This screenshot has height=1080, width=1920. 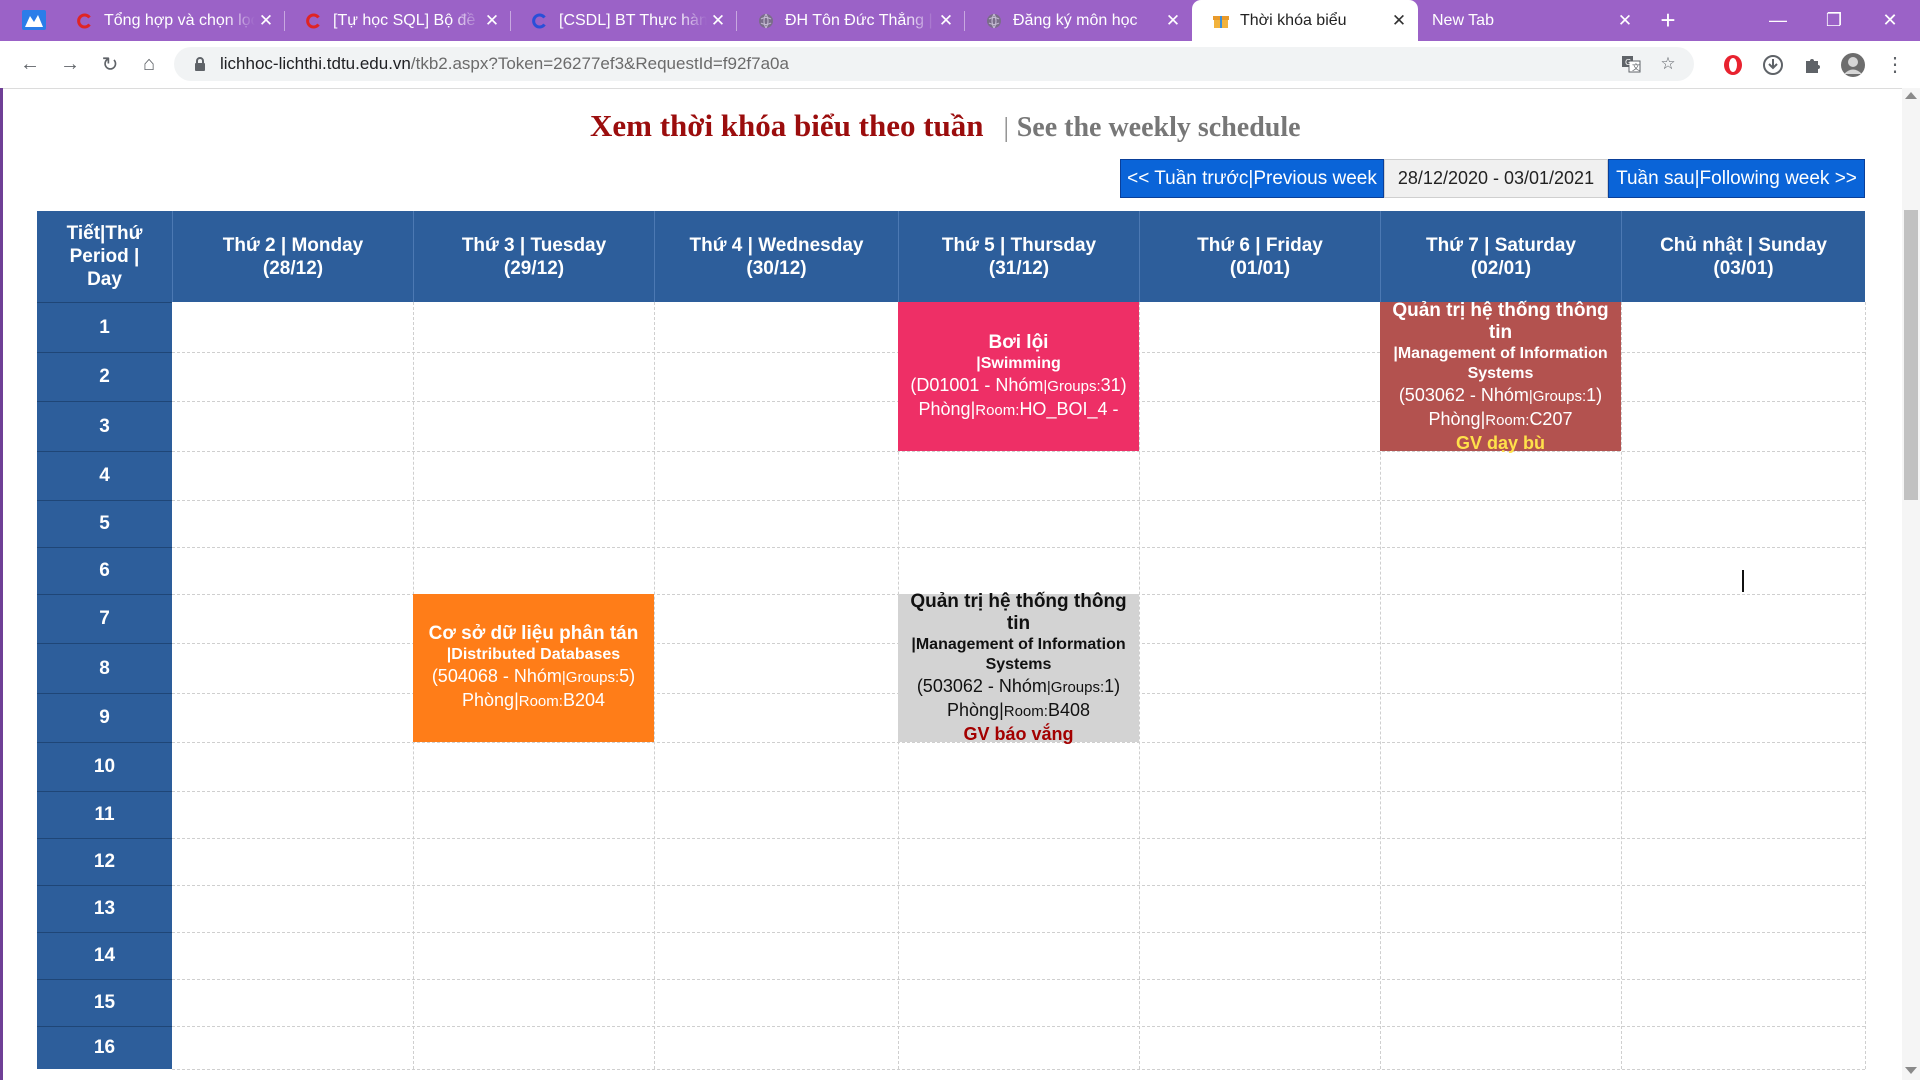 What do you see at coordinates (975, 710) in the screenshot?
I see `room-label: Phòng|` at bounding box center [975, 710].